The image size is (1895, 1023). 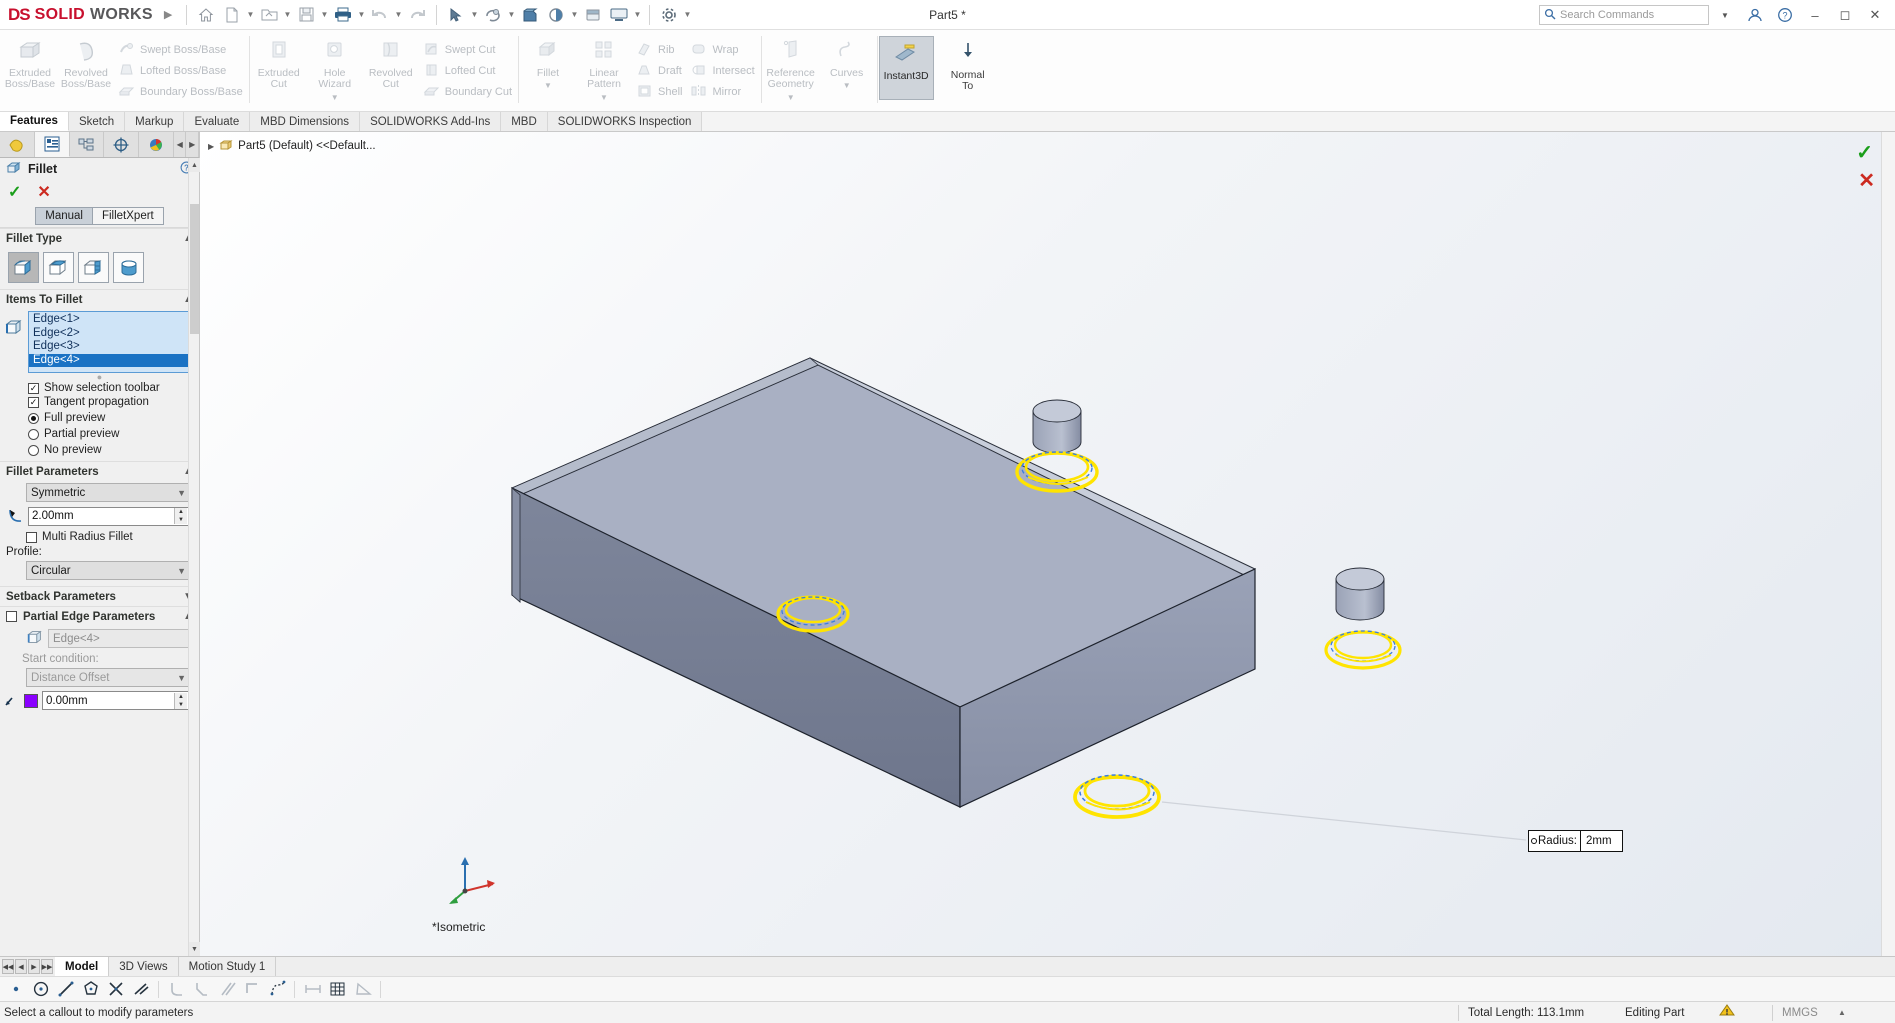 I want to click on revolved-cut-button: Revolved Cut, so click(x=391, y=62).